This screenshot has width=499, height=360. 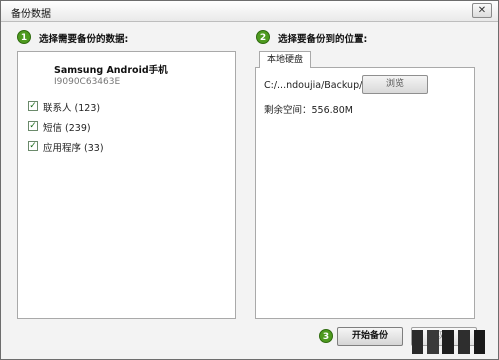 What do you see at coordinates (67, 128) in the screenshot?
I see `sms-label: 短信 (239)` at bounding box center [67, 128].